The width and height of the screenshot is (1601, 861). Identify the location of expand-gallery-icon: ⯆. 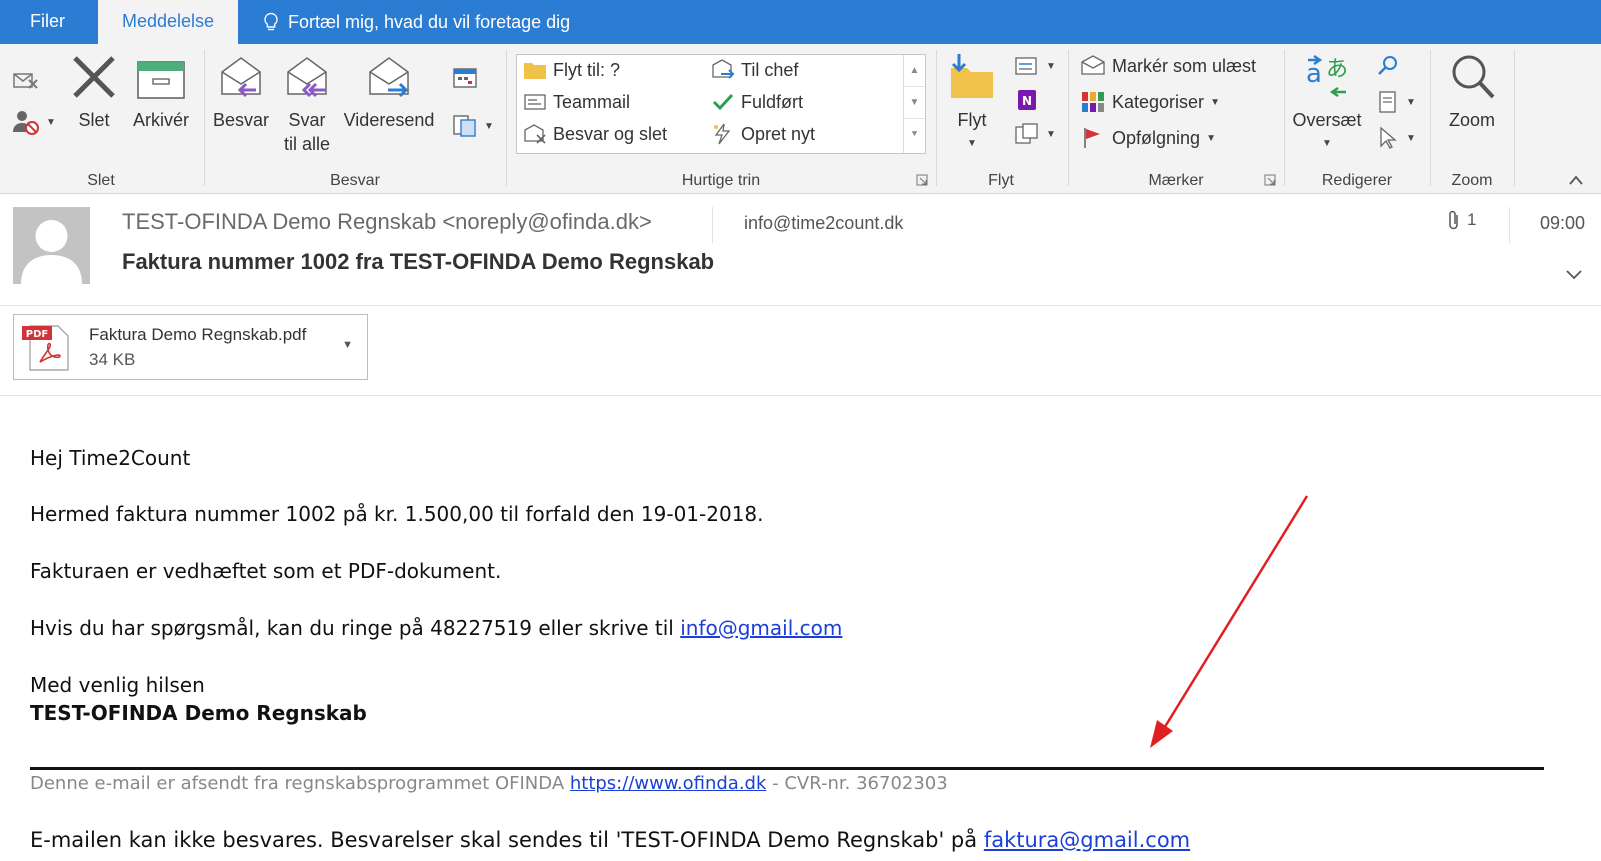
(914, 135).